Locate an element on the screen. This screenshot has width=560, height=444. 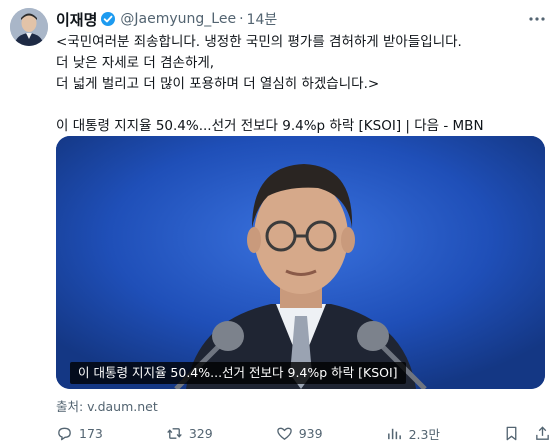
author-handle: @Jaemyung_Lee is located at coordinates (178, 19).